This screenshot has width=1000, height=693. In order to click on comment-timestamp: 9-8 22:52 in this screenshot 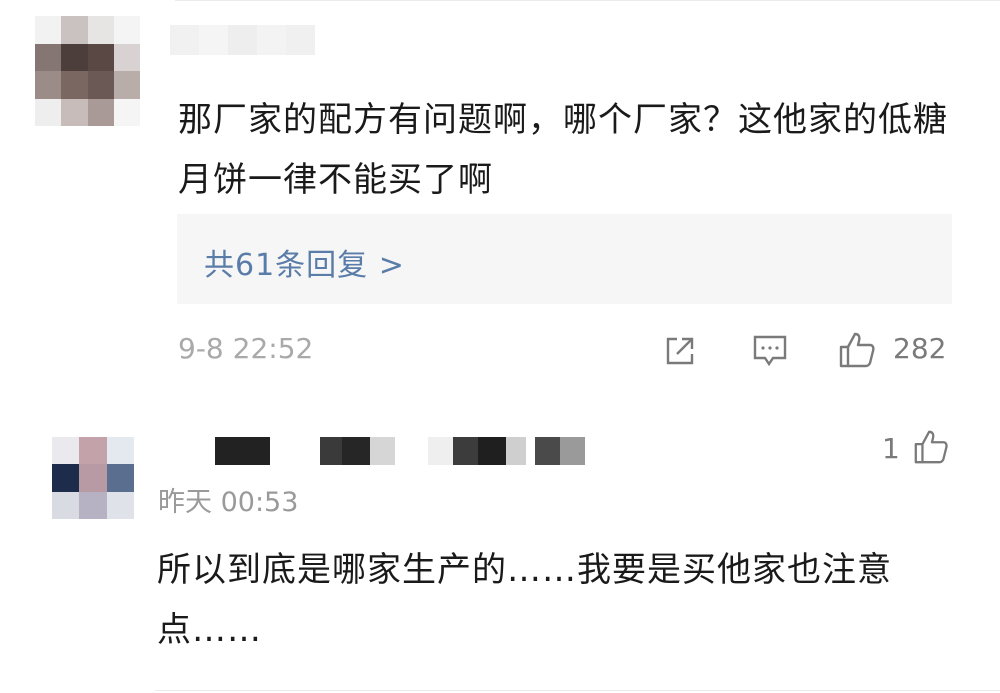, I will do `click(246, 348)`.